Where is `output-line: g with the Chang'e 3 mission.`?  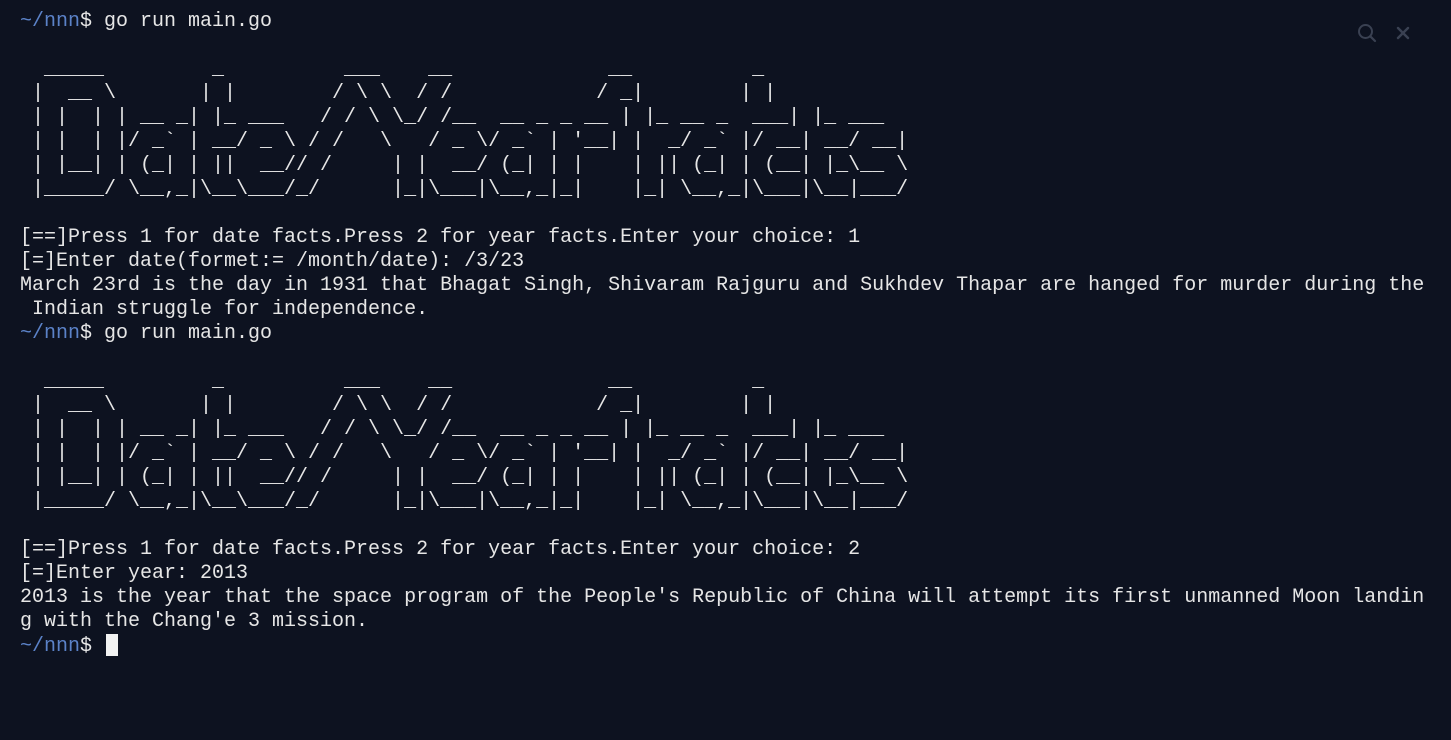 output-line: g with the Chang'e 3 mission. is located at coordinates (194, 621).